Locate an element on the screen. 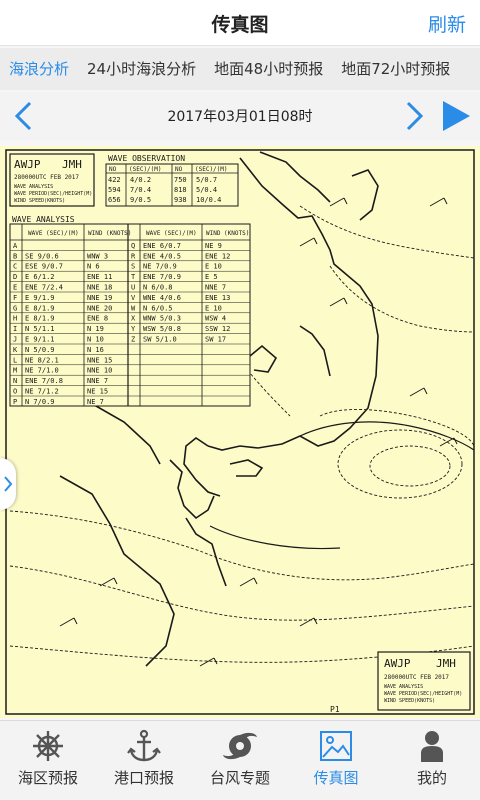 Image resolution: width=480 pixels, height=800 pixels. analysis-cell: P is located at coordinates (15, 402).